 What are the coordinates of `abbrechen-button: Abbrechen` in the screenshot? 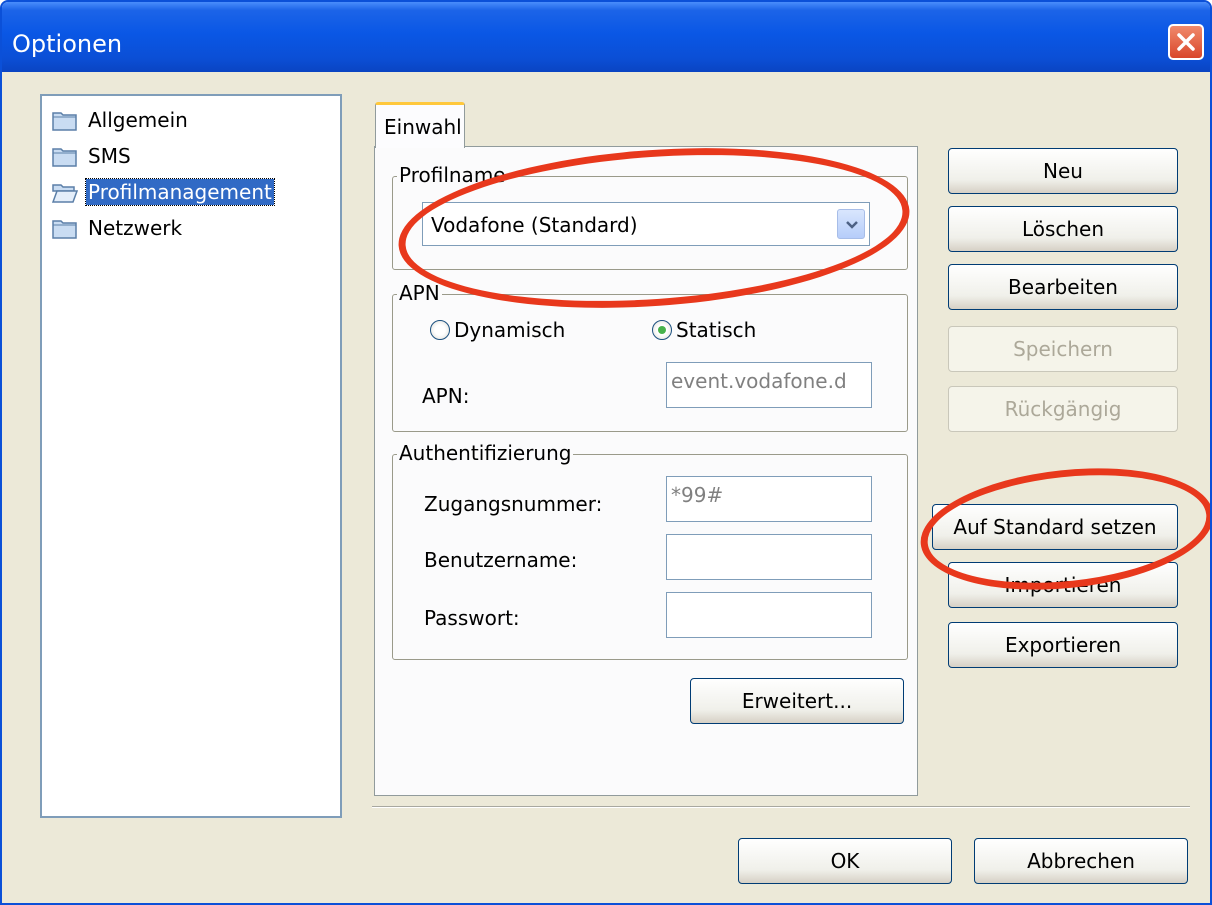 It's located at (1081, 861).